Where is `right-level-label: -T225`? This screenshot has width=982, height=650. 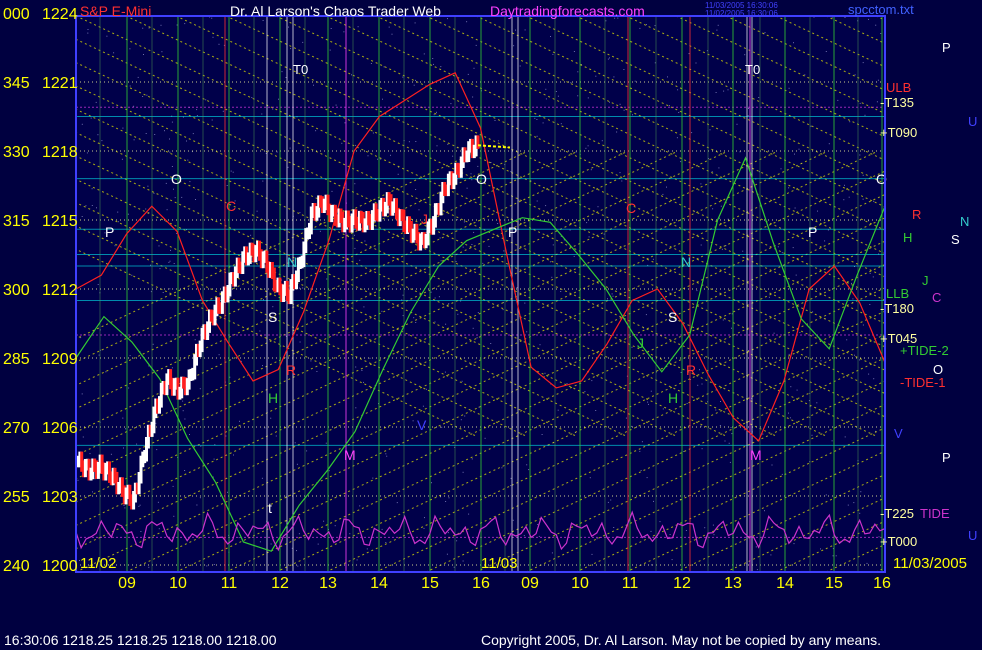
right-level-label: -T225 is located at coordinates (897, 513).